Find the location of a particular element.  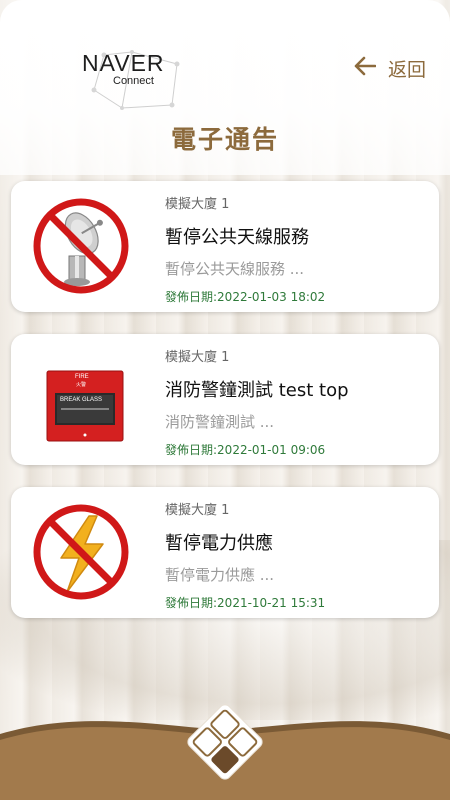

naver-connect-logo: NAVER Connect is located at coordinates (137, 80).